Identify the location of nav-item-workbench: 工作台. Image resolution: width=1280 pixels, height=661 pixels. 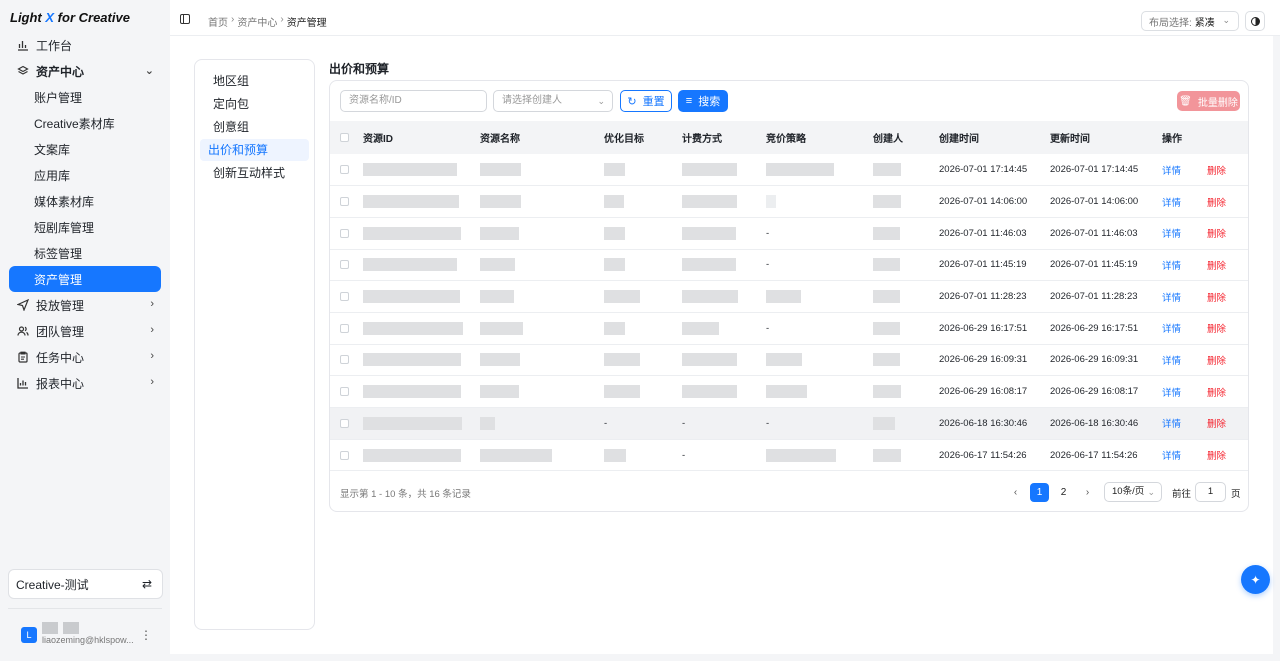
(85, 45).